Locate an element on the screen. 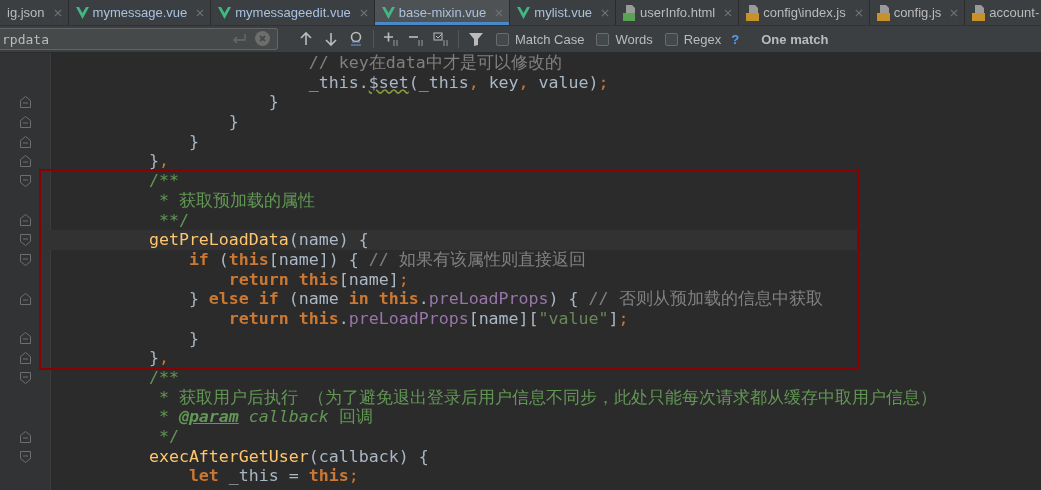 Image resolution: width=1041 pixels, height=490 pixels. filter-icon is located at coordinates (476, 39).